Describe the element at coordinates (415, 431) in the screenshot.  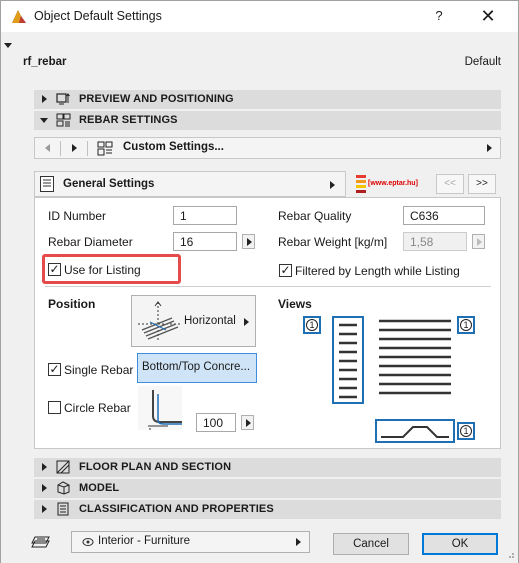
I see `rebar-bent-profile-icon` at that location.